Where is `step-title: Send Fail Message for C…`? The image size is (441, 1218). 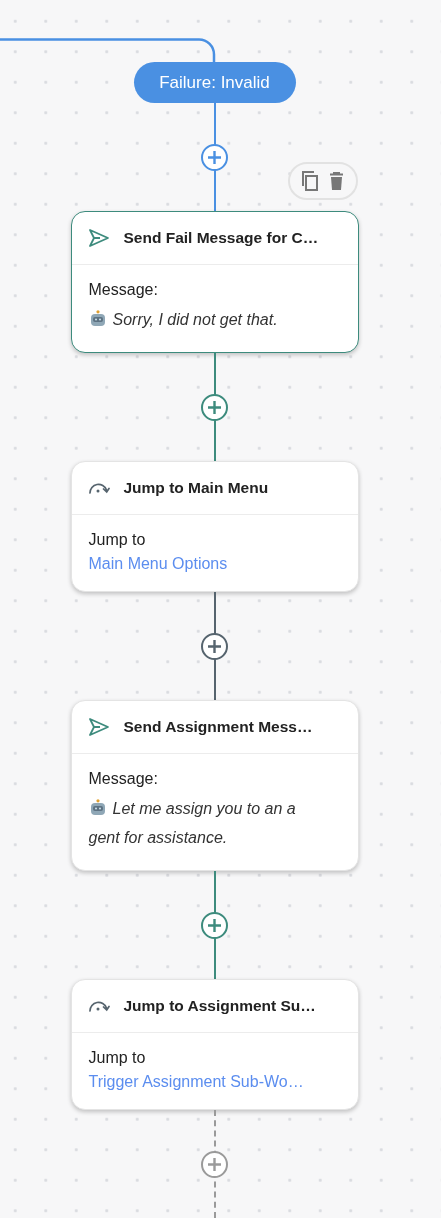 step-title: Send Fail Message for C… is located at coordinates (221, 238).